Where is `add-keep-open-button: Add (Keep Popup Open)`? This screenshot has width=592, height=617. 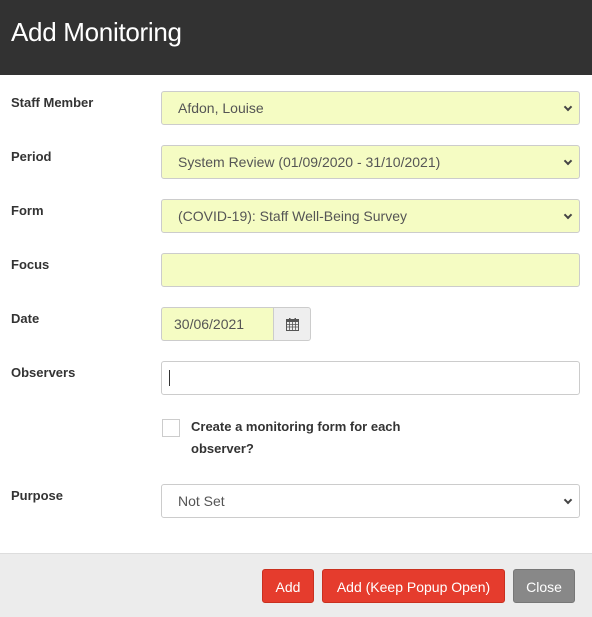
add-keep-open-button: Add (Keep Popup Open) is located at coordinates (413, 586).